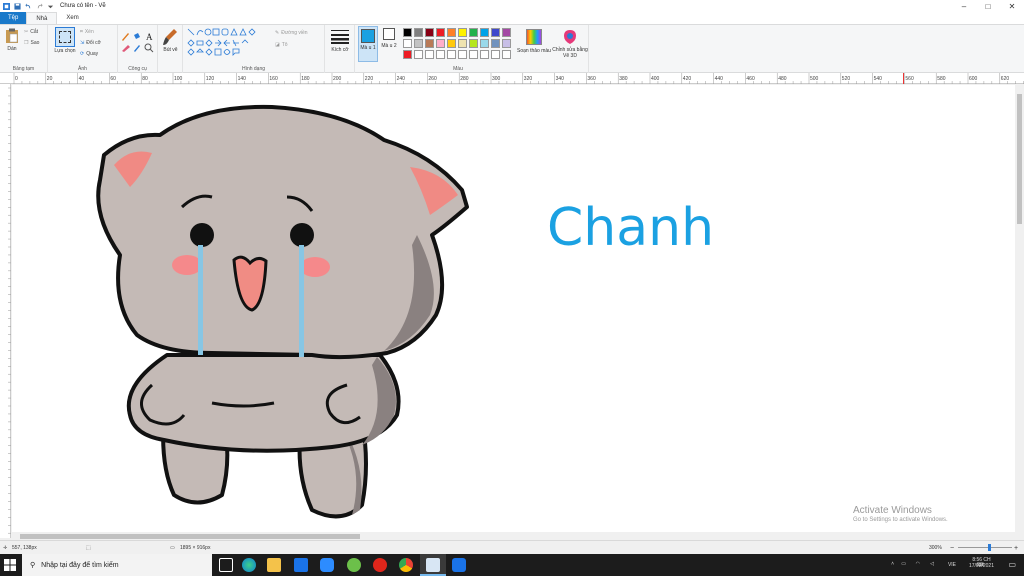 This screenshot has width=1024, height=576. Describe the element at coordinates (170, 49) in the screenshot. I see `group-brushes: Bút vẽ` at that location.